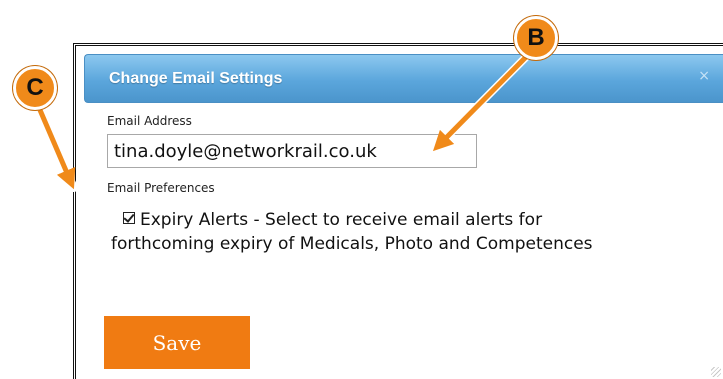  I want to click on close-icon: ×, so click(704, 76).